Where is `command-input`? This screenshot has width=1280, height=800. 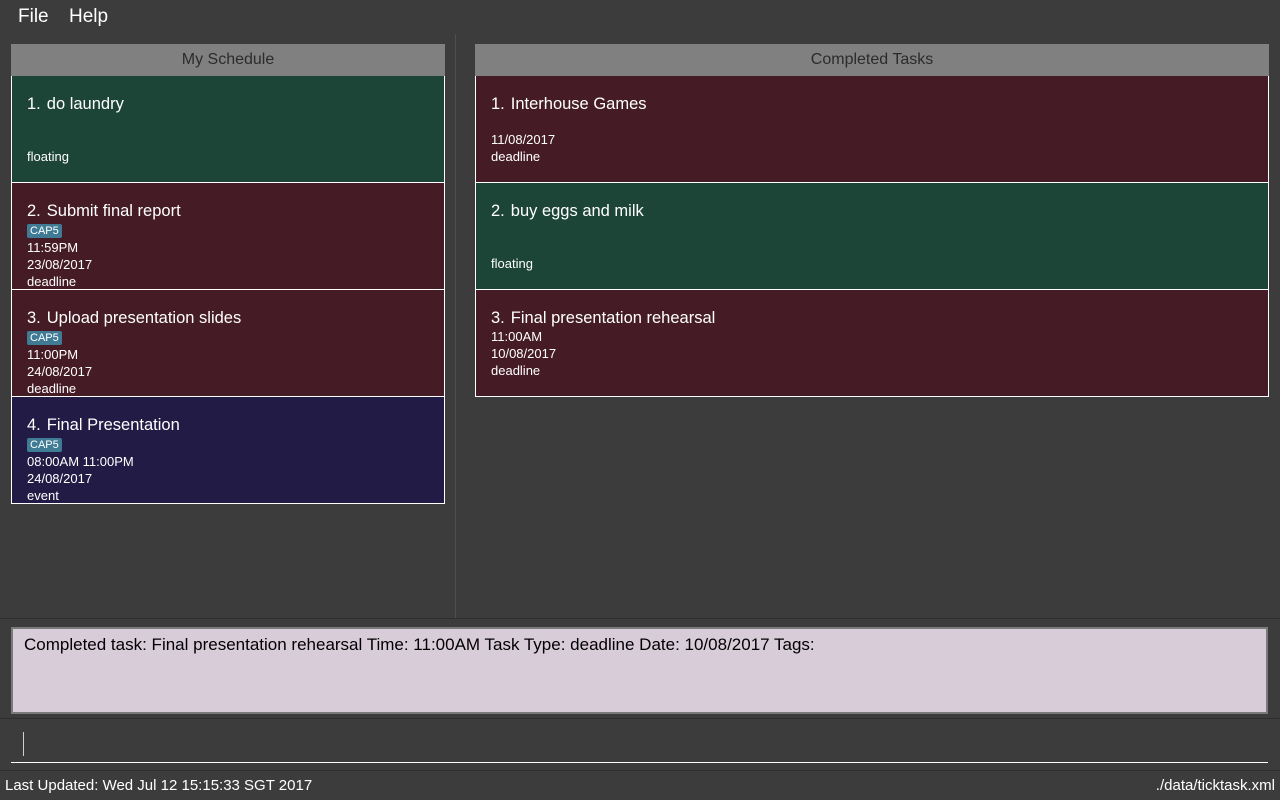 command-input is located at coordinates (639, 745).